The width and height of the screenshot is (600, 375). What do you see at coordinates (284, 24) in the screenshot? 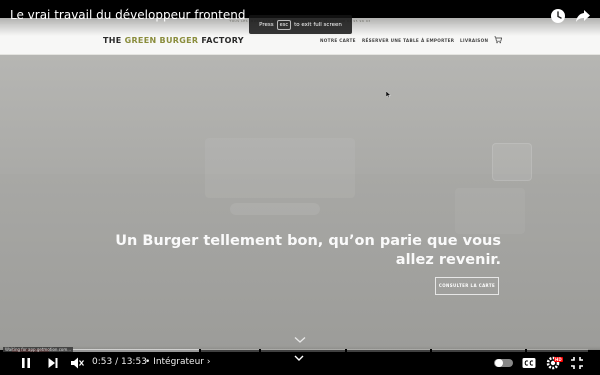
I see `esc-key: esc` at bounding box center [284, 24].